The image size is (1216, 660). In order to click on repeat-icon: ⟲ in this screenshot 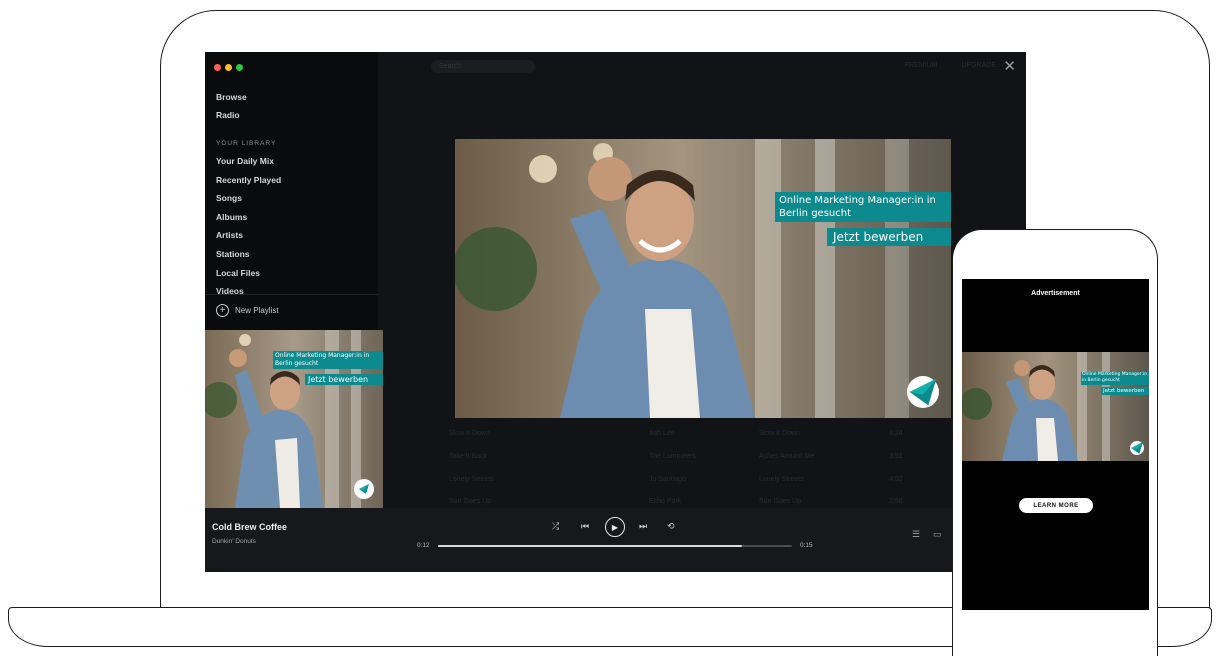, I will do `click(671, 526)`.